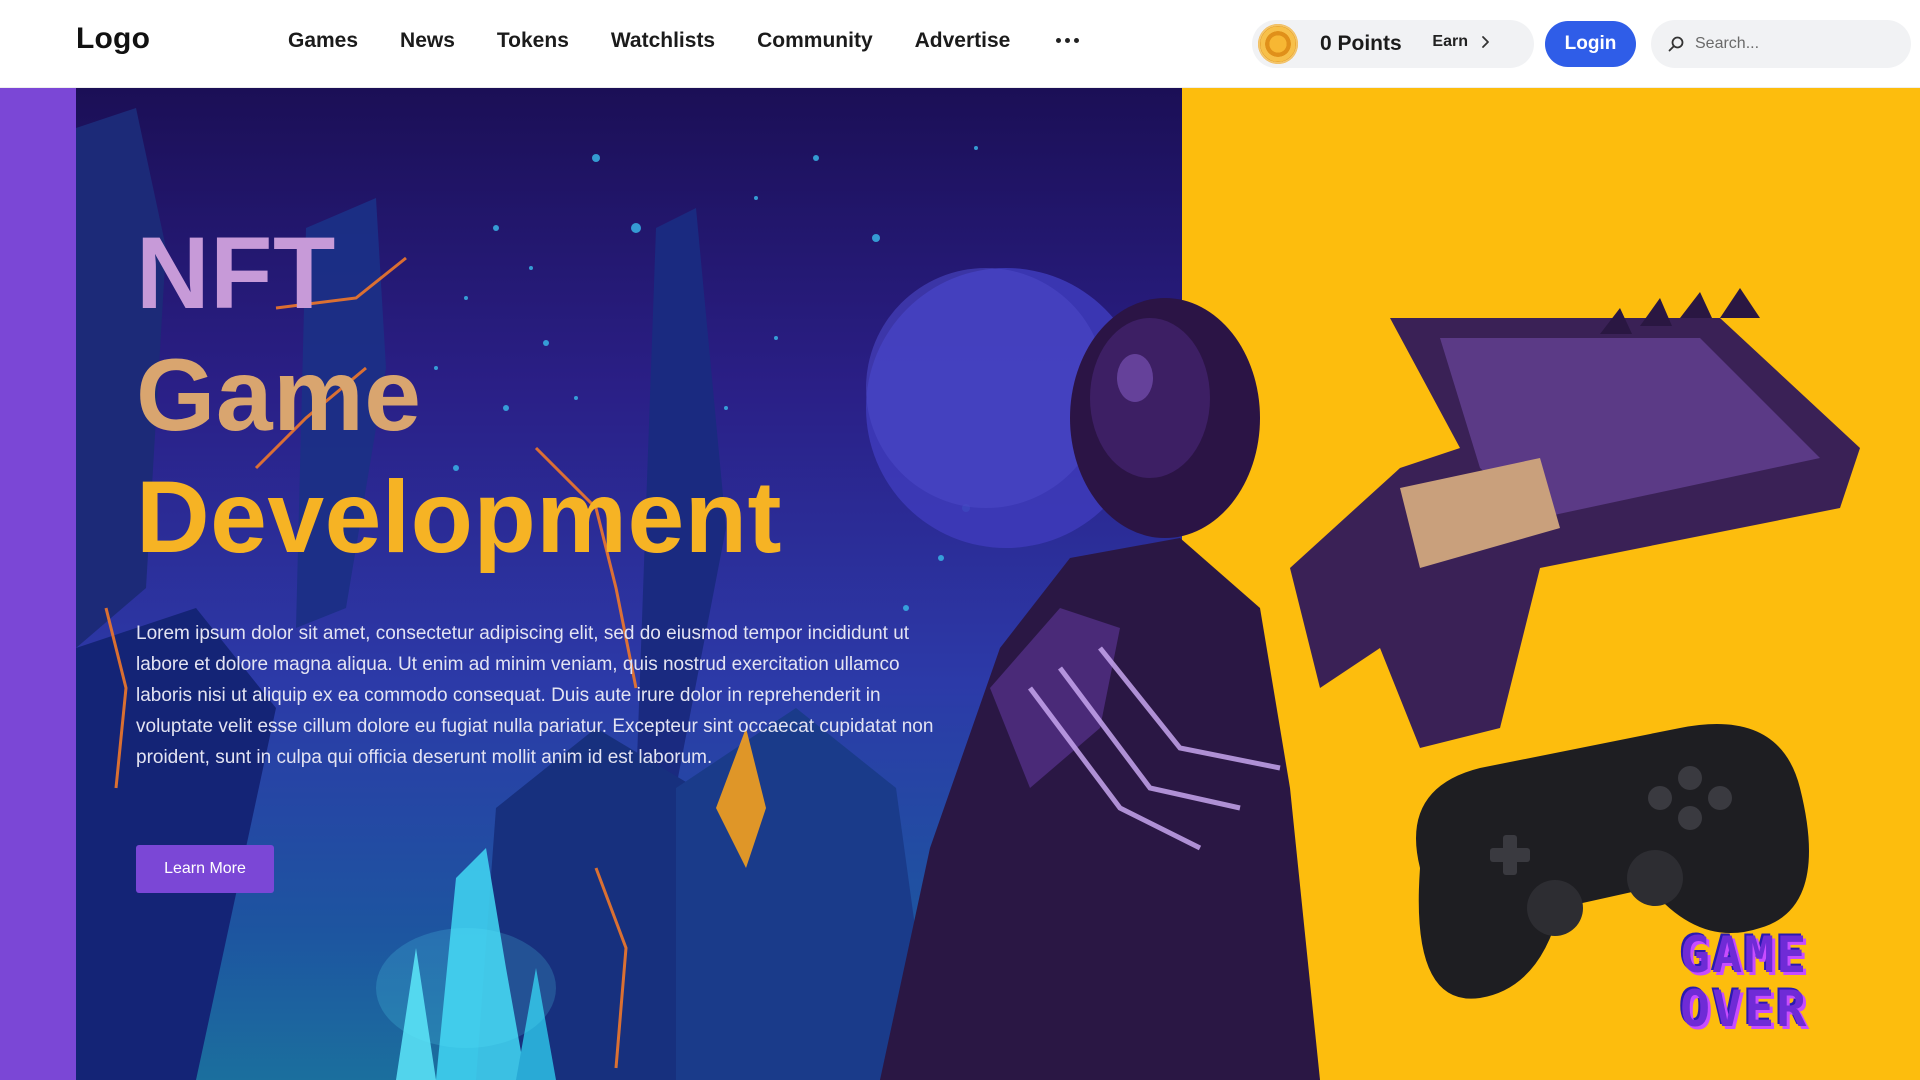 The width and height of the screenshot is (1920, 1080). What do you see at coordinates (236, 273) in the screenshot?
I see `hero-title-line1: NFT` at bounding box center [236, 273].